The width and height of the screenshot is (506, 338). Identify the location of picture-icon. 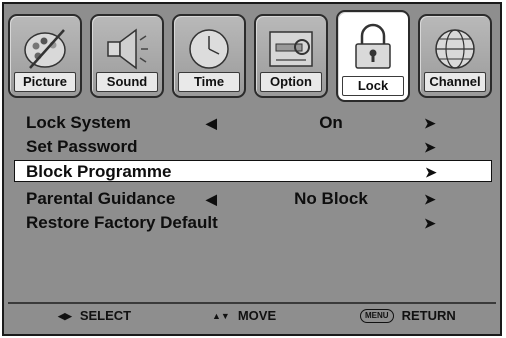
(45, 49).